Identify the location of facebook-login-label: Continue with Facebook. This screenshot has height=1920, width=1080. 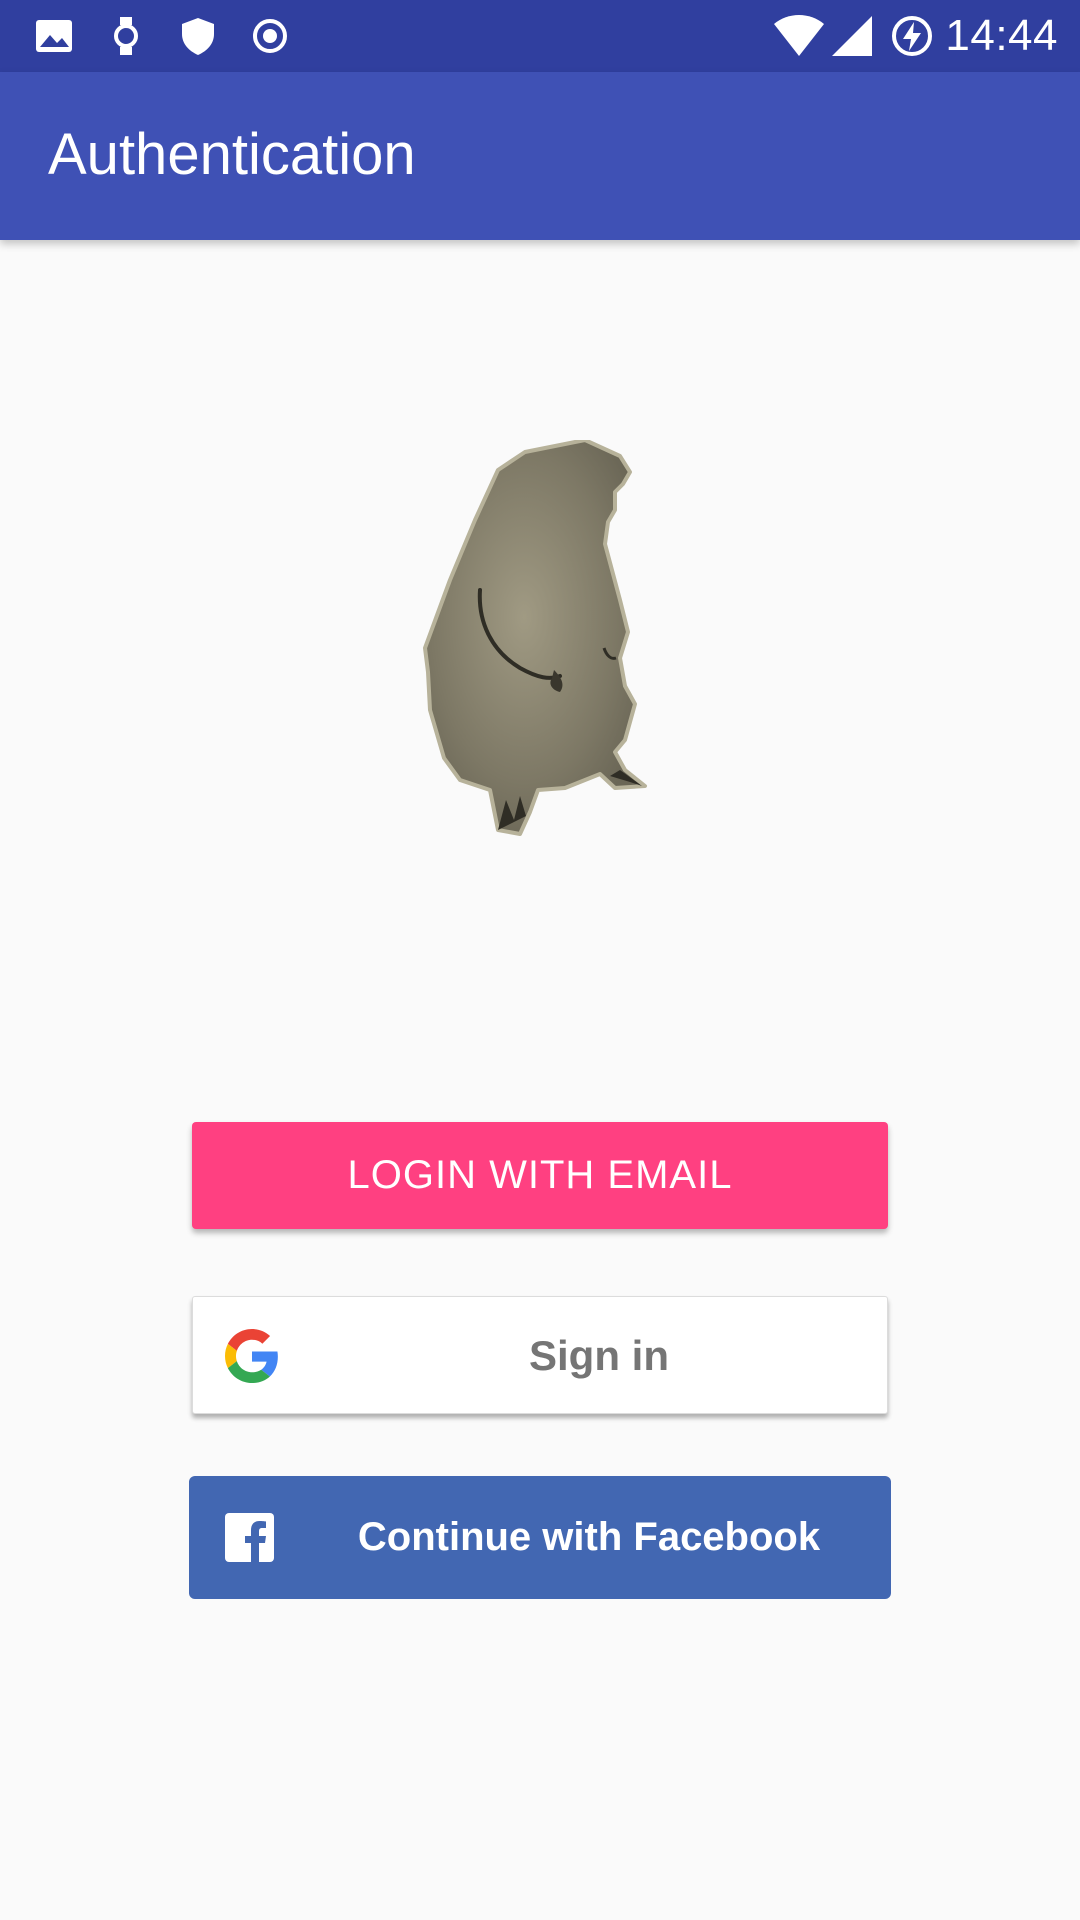
(589, 1537).